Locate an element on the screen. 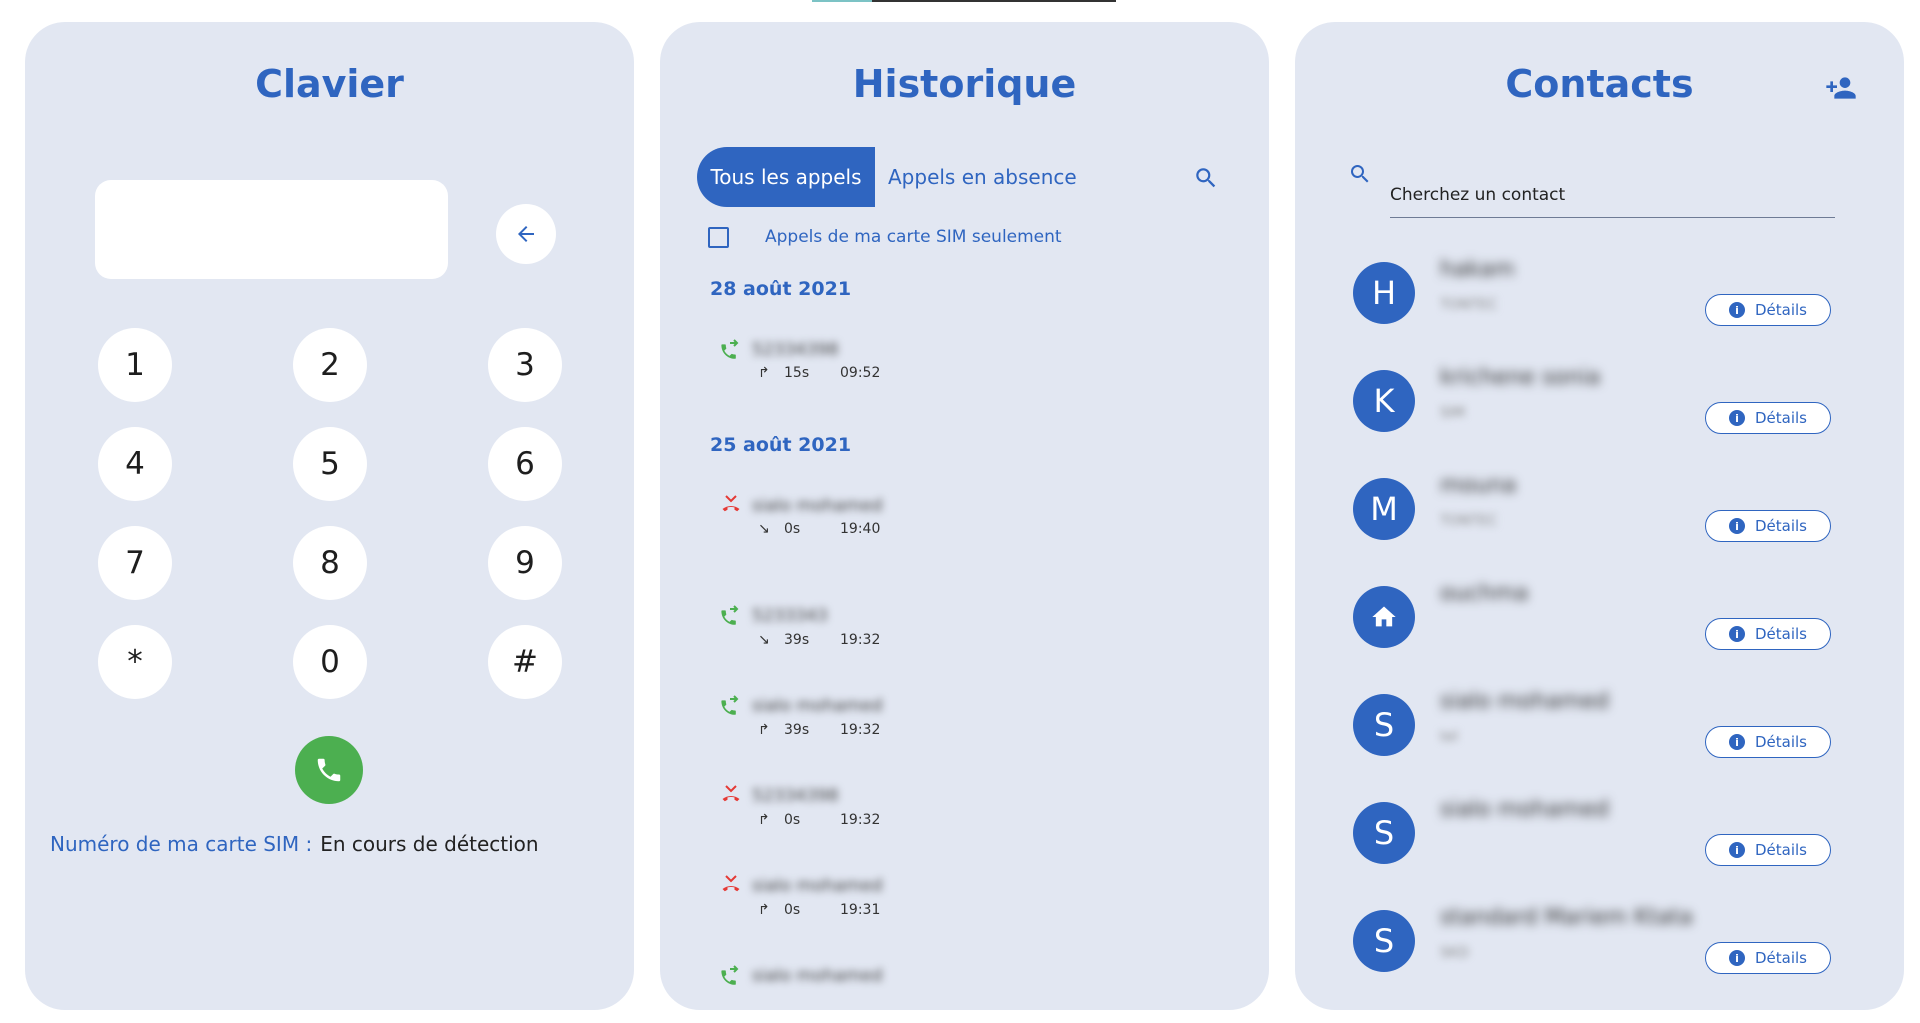 Image resolution: width=1920 pixels, height=1023 pixels. call-time: 09:52 is located at coordinates (860, 373).